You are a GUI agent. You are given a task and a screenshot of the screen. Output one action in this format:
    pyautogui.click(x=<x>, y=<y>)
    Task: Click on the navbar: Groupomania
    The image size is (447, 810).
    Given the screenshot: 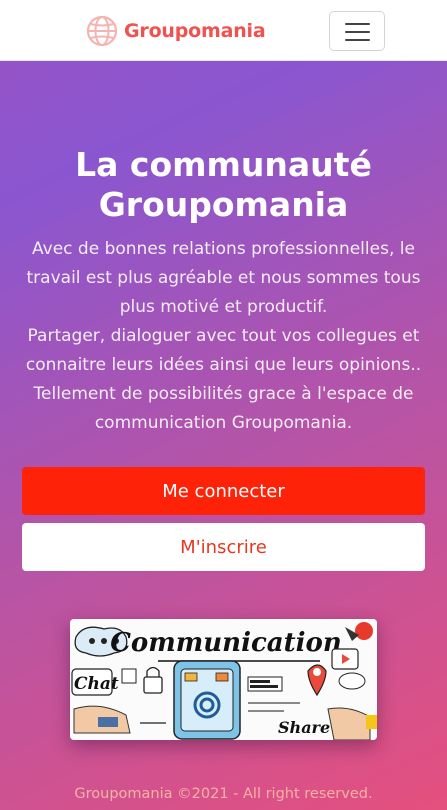 What is the action you would take?
    pyautogui.click(x=223, y=30)
    